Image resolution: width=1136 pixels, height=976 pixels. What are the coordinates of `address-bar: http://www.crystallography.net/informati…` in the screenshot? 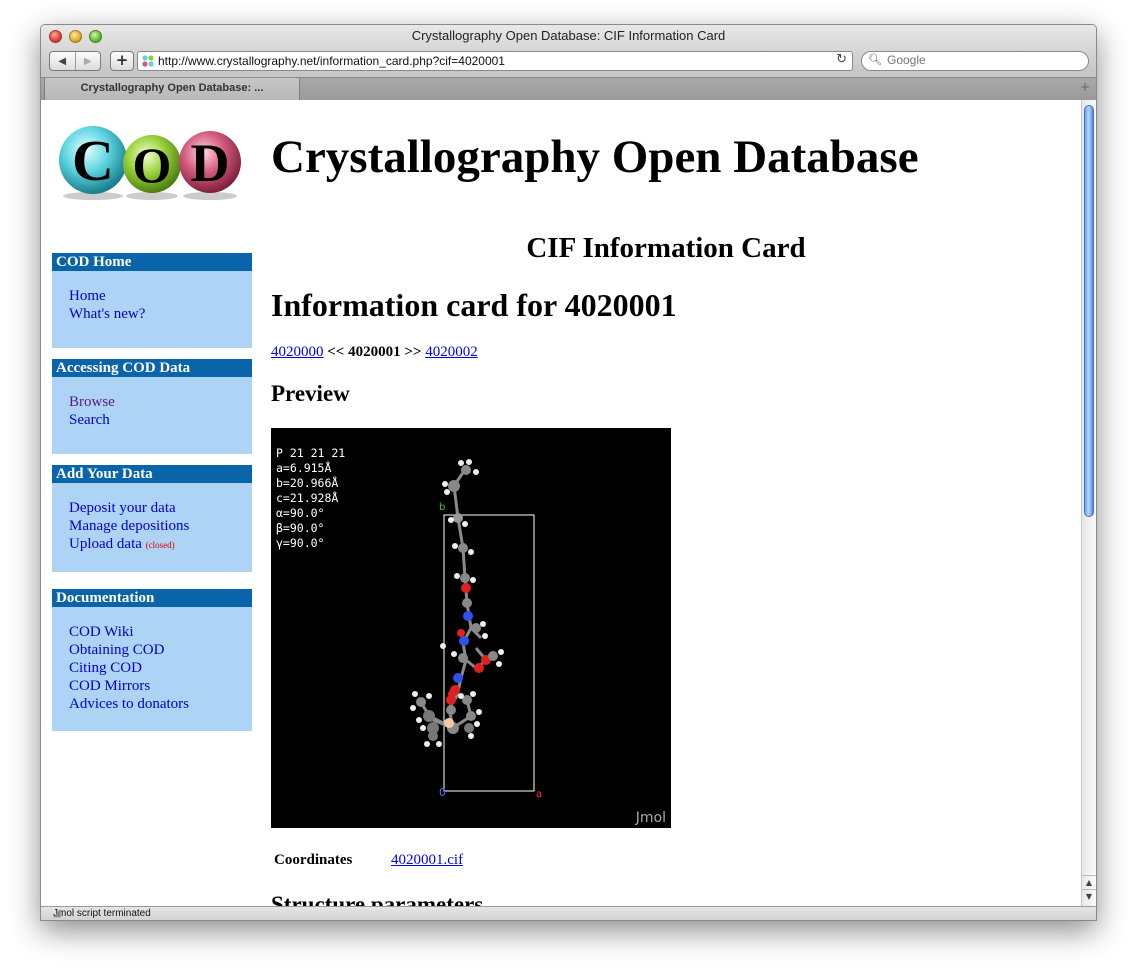 It's located at (495, 61).